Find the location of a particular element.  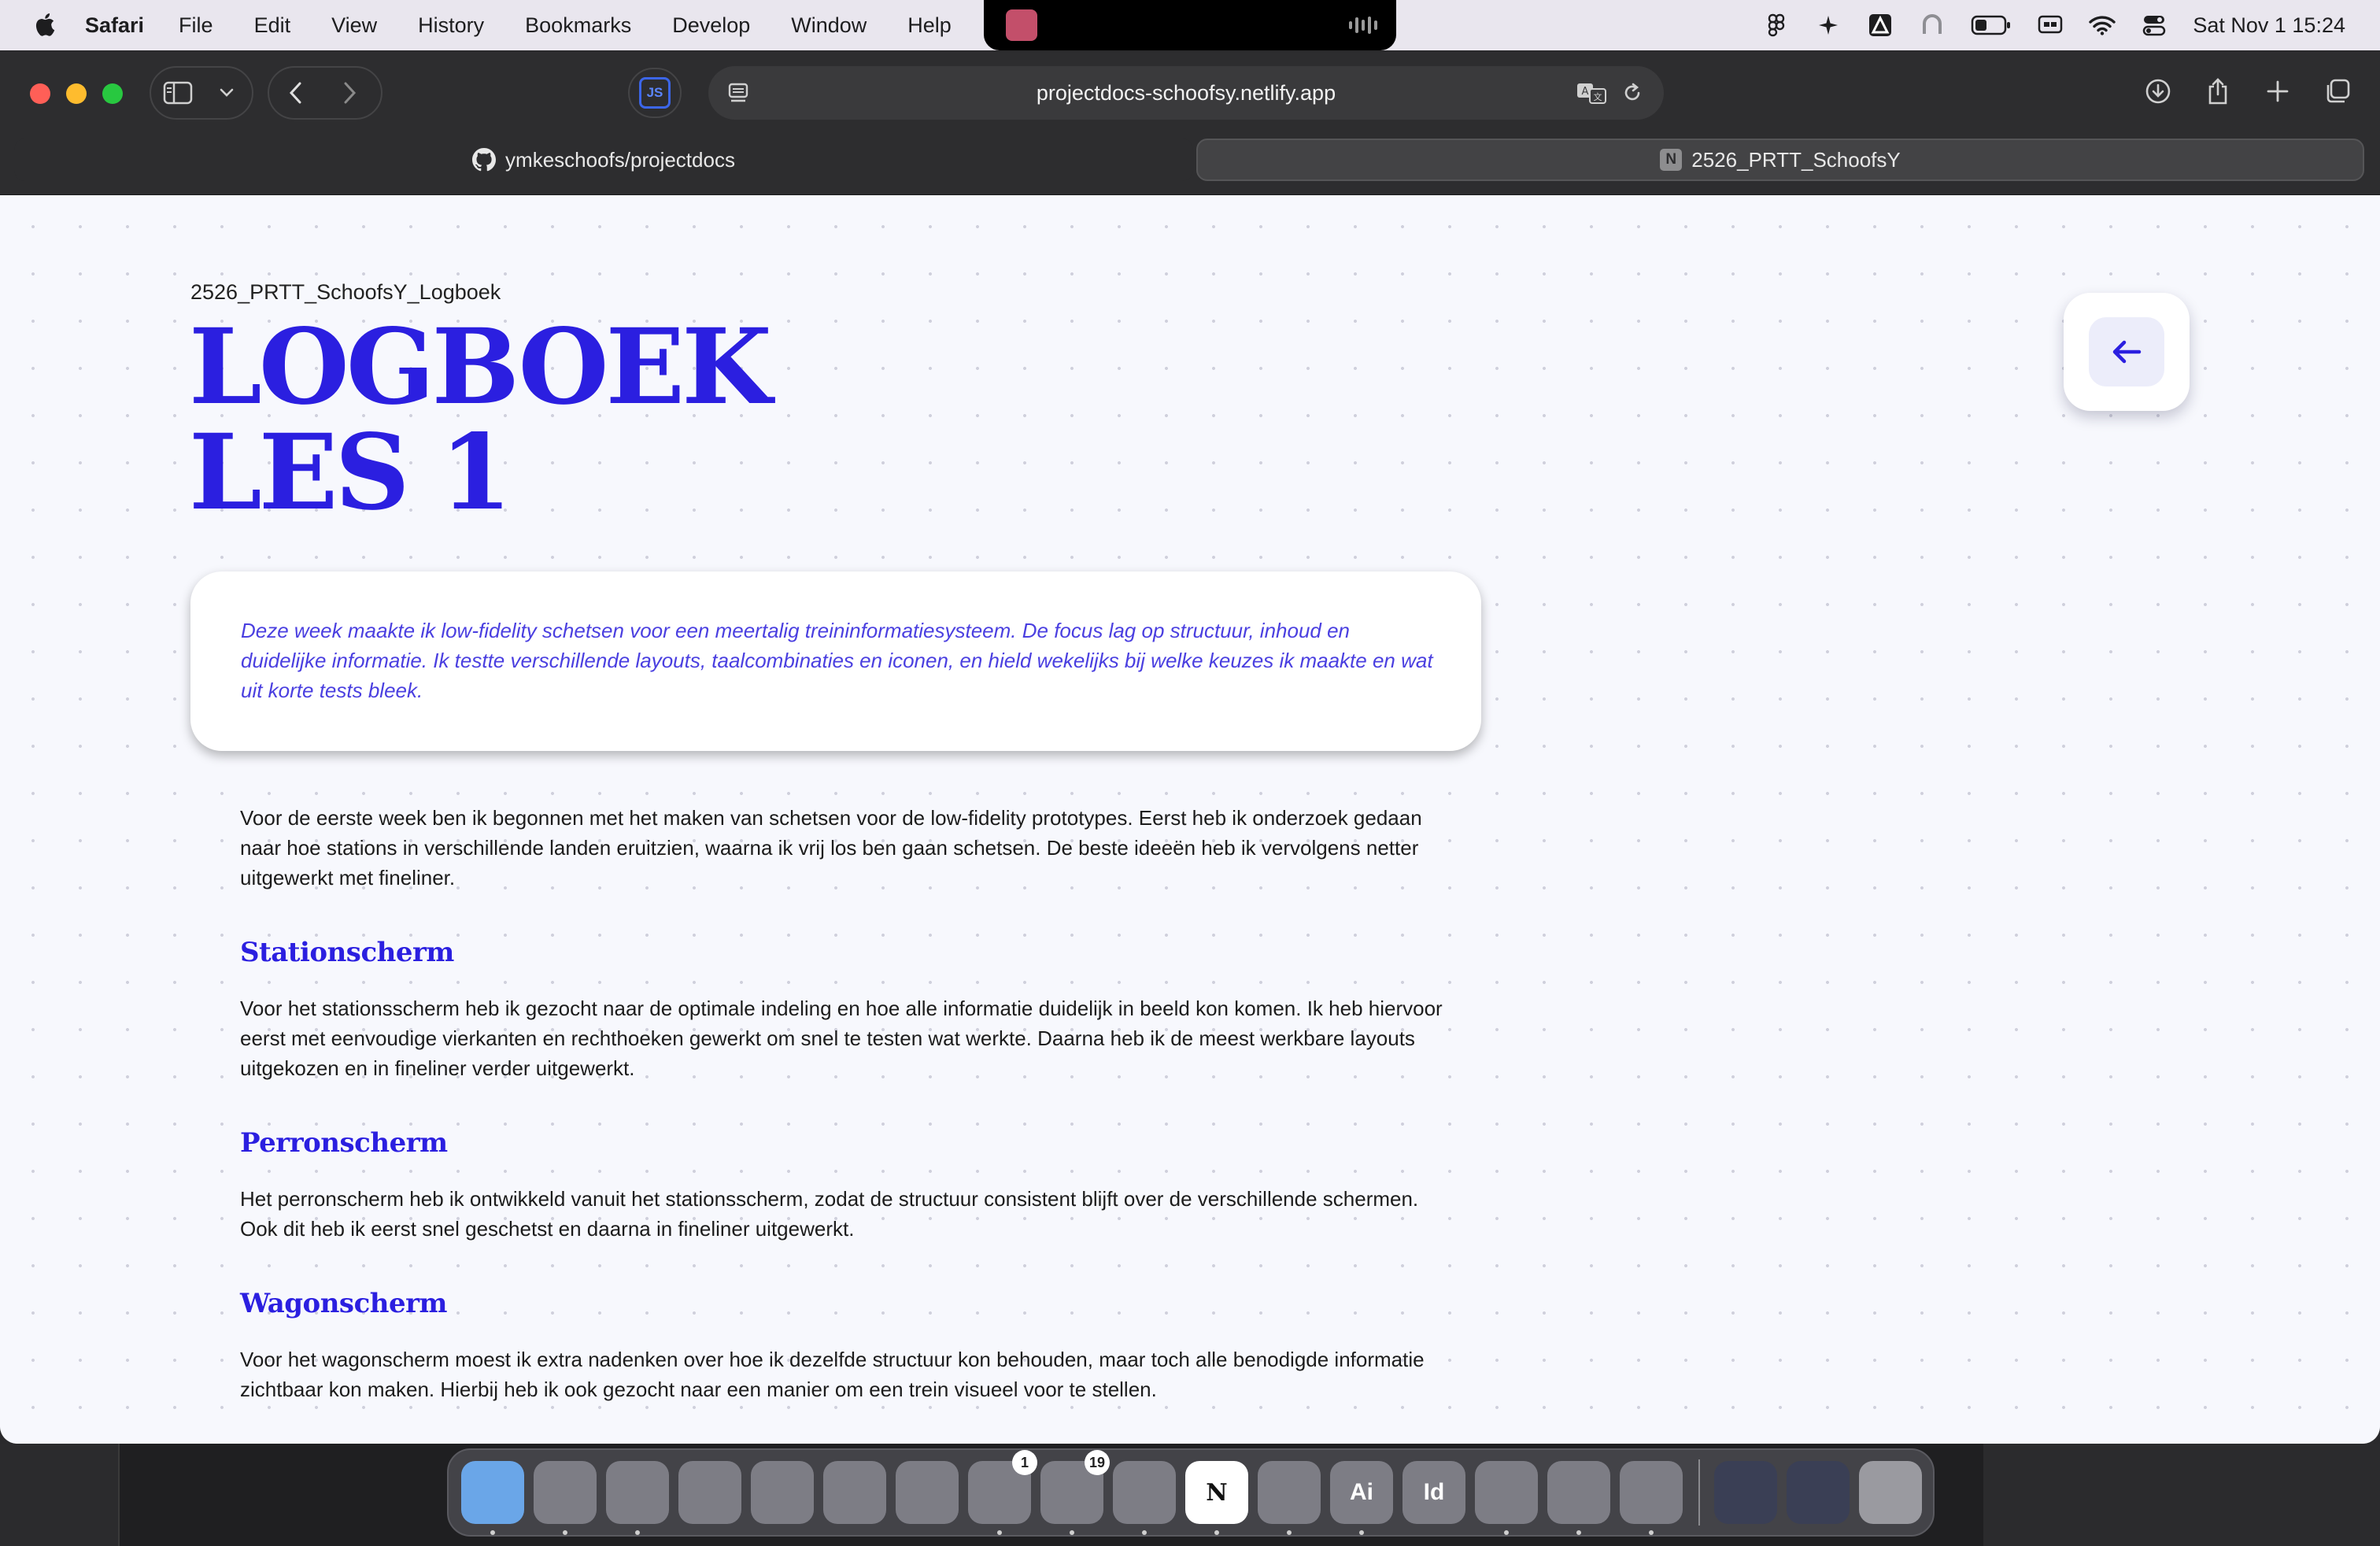

dock-mail-icon is located at coordinates (709, 1493).